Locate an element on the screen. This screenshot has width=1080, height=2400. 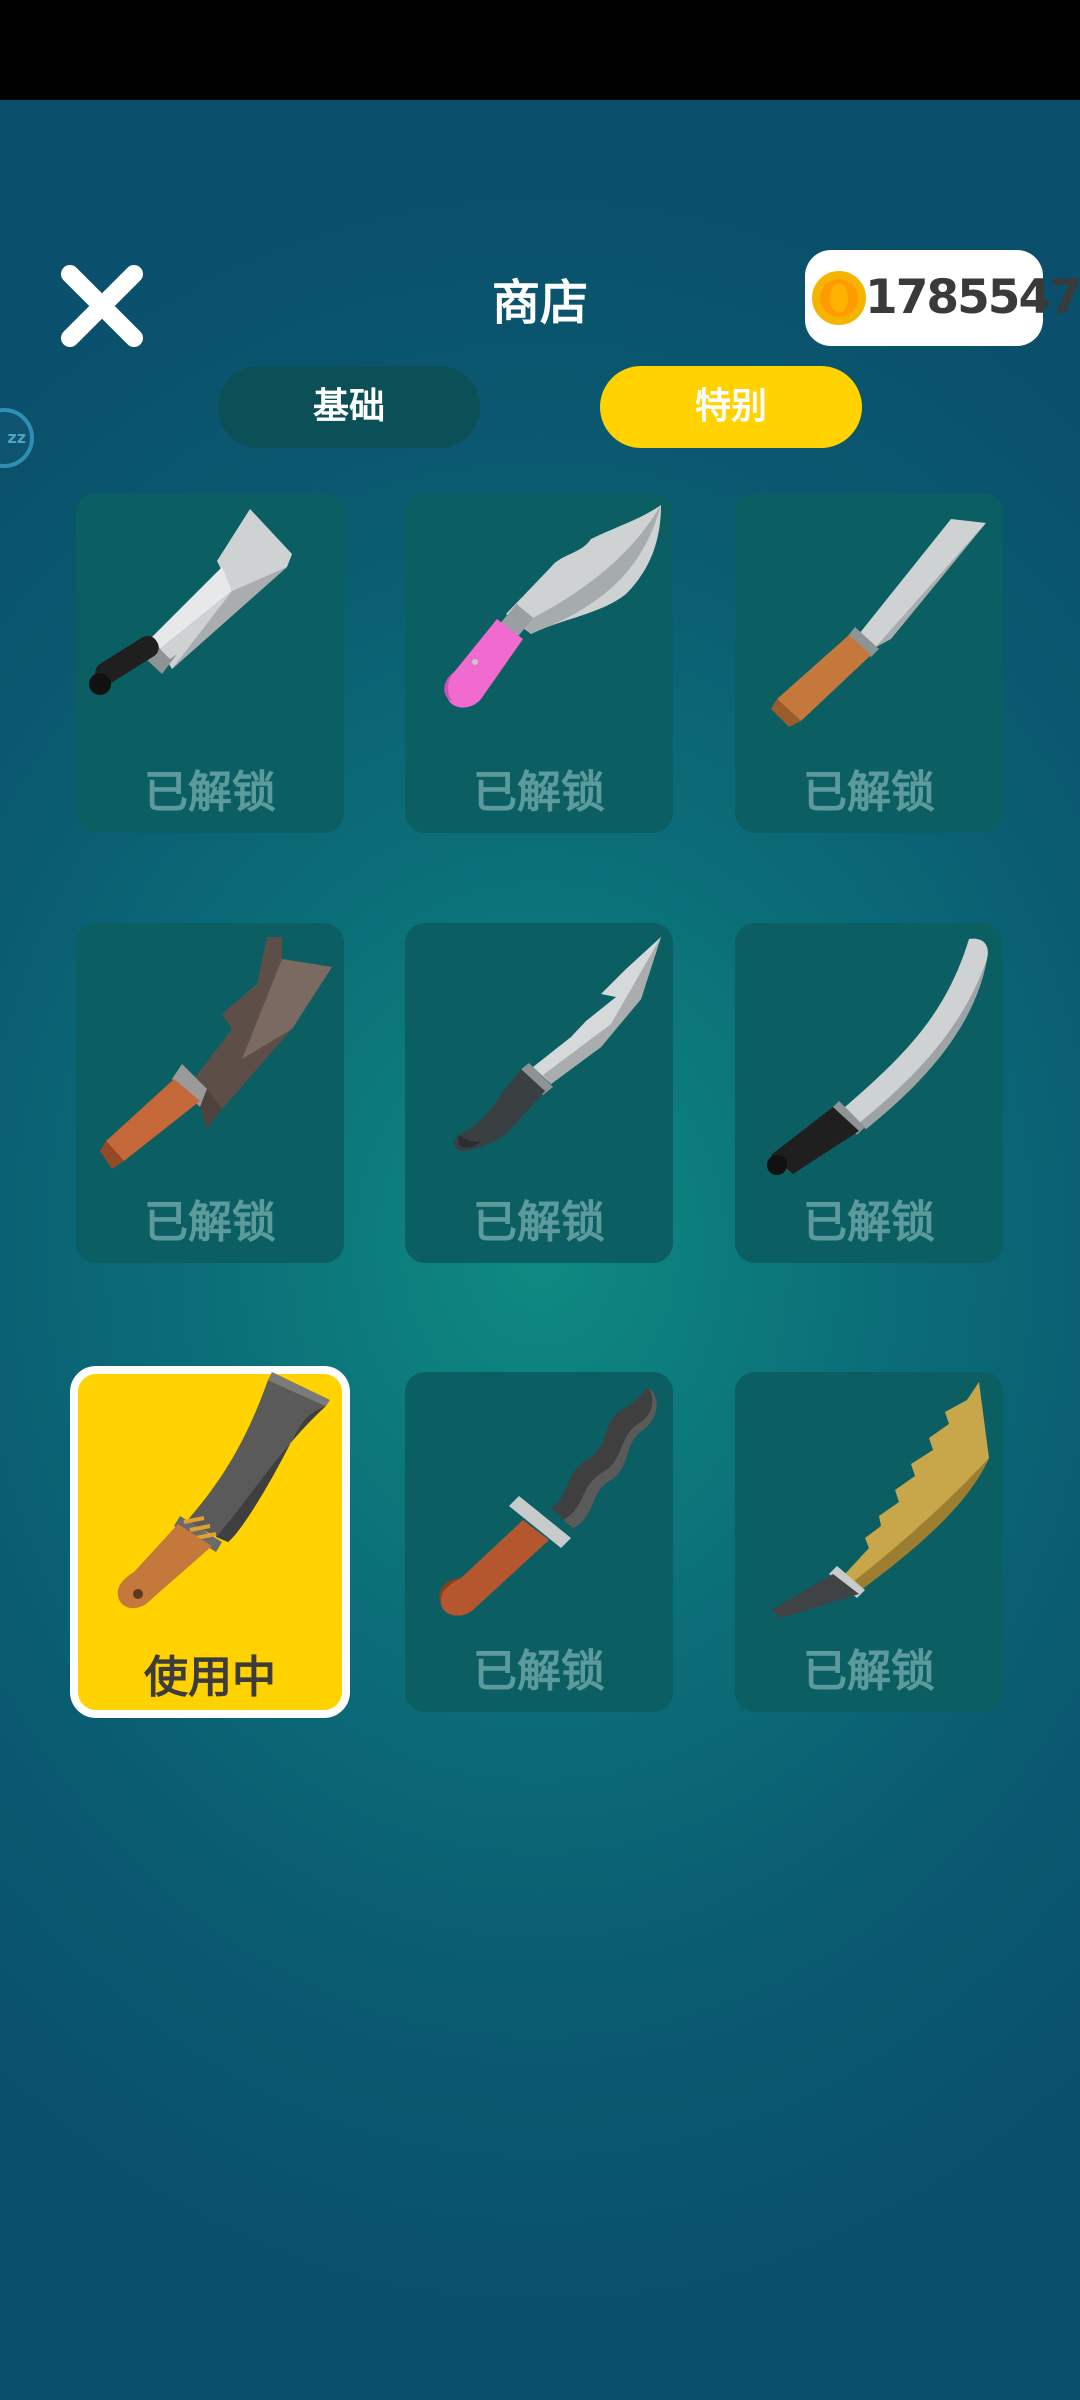
tab-special: 特别 is located at coordinates (731, 407).